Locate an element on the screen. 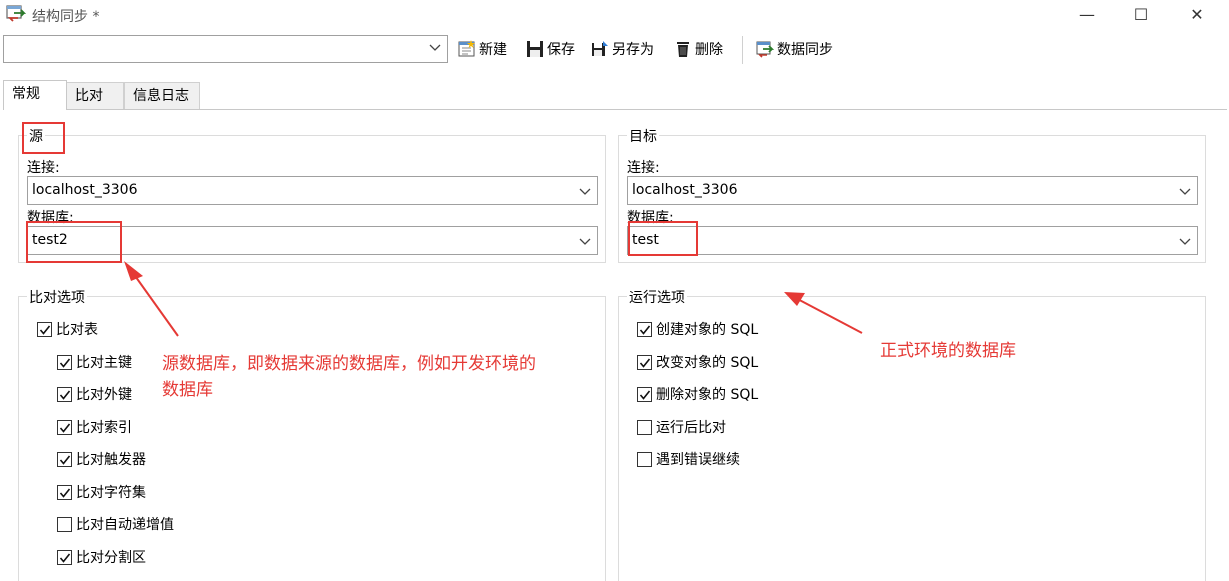 The height and width of the screenshot is (581, 1229). target-connection-select: localhost_3306 is located at coordinates (912, 190).